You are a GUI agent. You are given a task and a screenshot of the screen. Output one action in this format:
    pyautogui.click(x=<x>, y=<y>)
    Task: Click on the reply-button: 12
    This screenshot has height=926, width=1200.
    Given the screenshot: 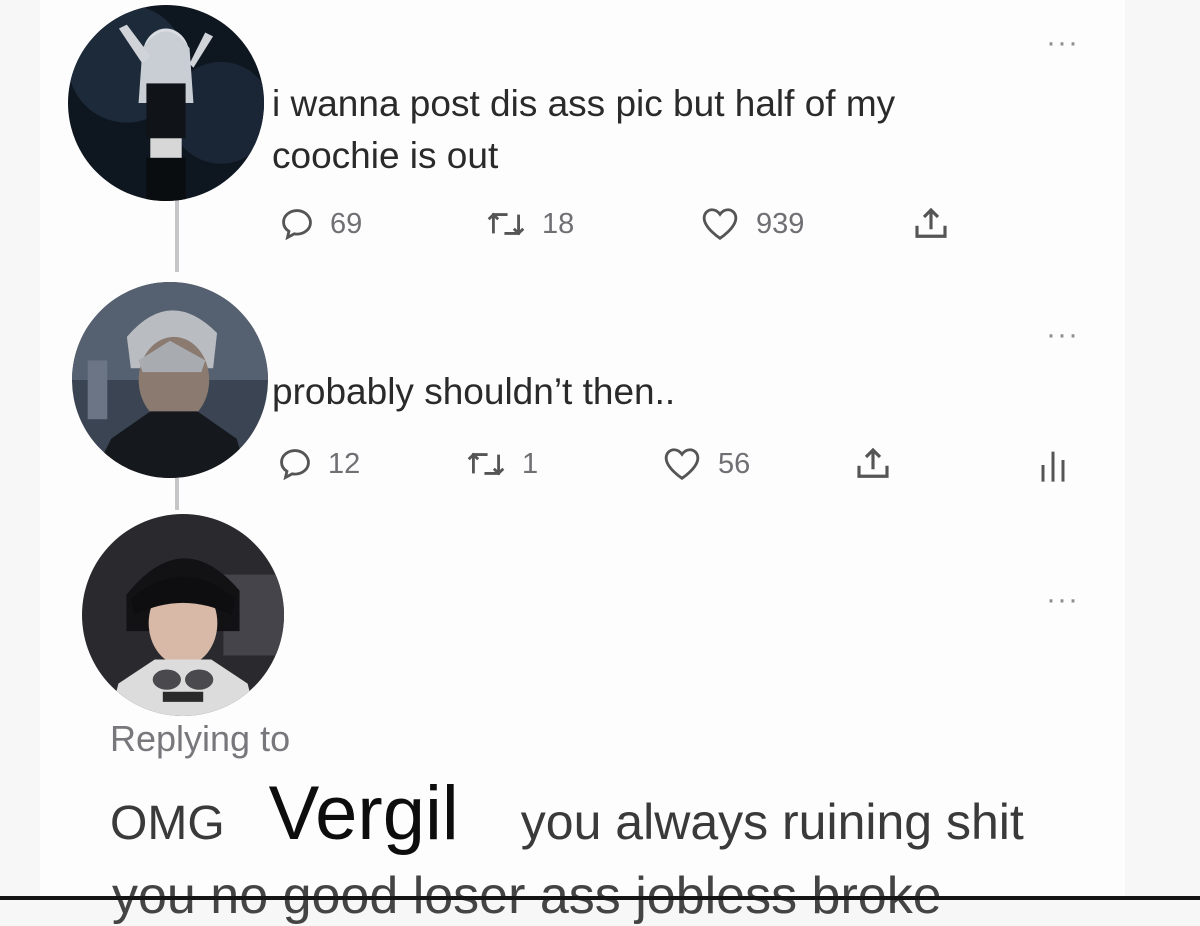 What is the action you would take?
    pyautogui.click(x=318, y=464)
    